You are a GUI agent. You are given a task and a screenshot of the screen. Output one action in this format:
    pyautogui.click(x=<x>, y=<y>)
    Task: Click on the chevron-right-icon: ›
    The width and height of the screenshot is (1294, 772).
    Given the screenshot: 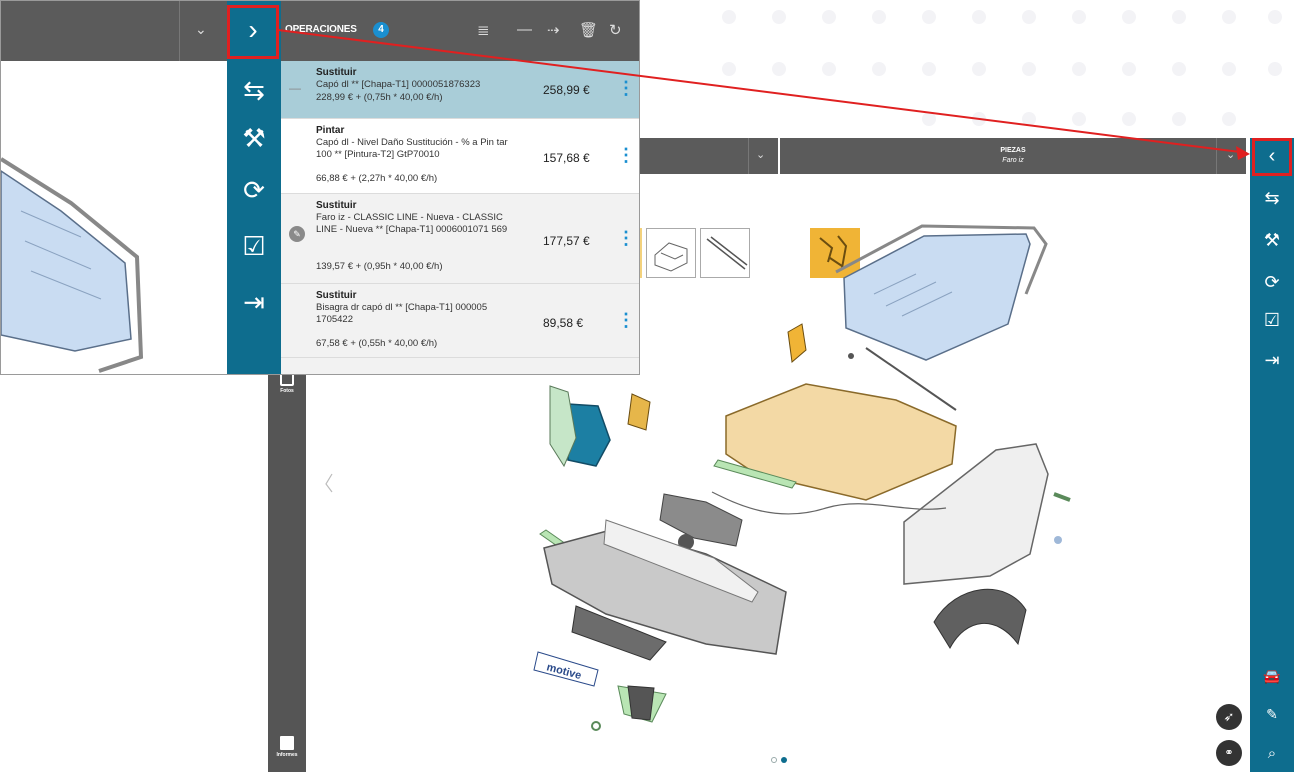 What is the action you would take?
    pyautogui.click(x=253, y=29)
    